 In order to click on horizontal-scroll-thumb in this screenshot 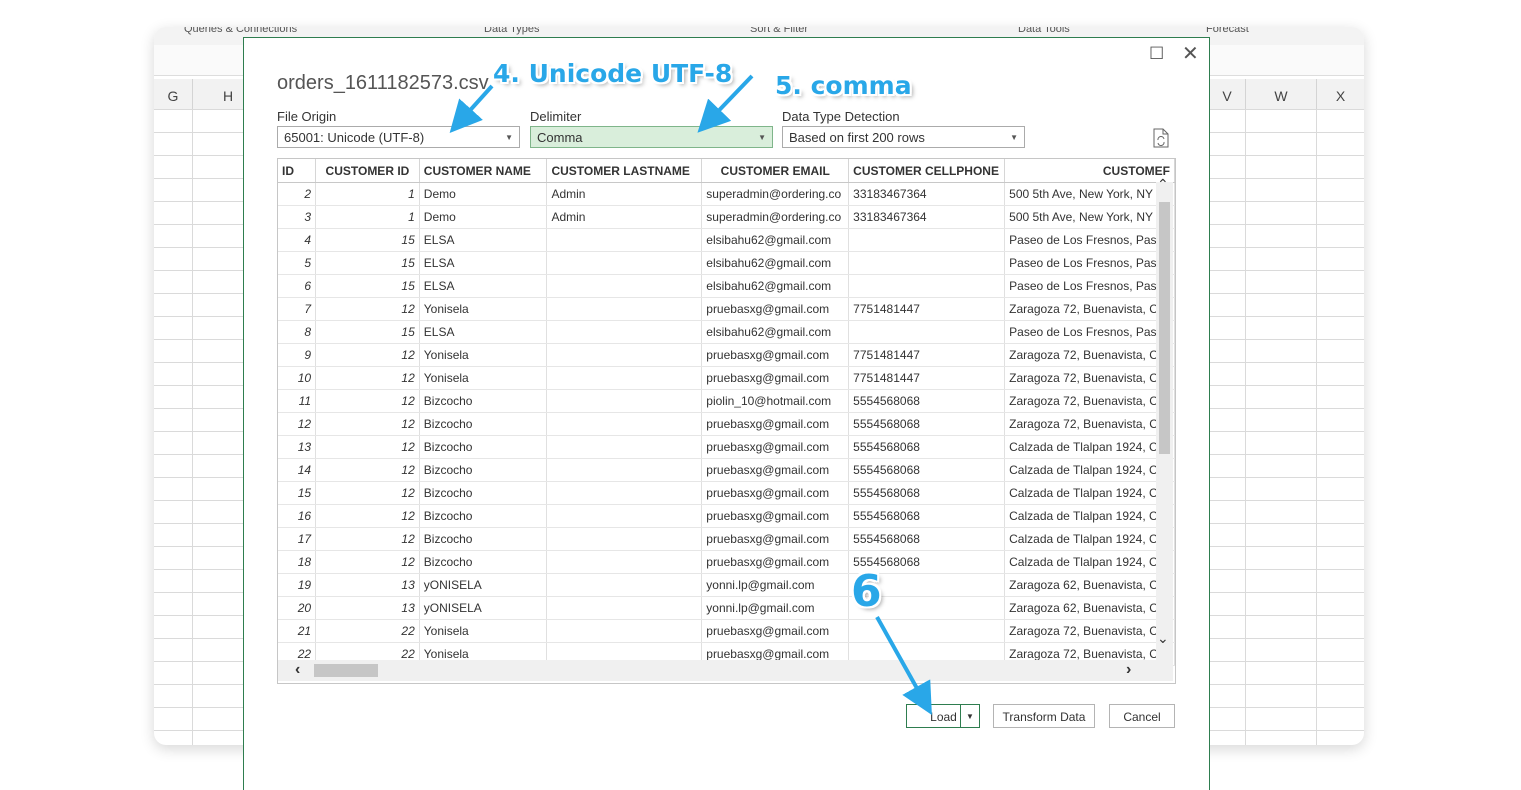, I will do `click(346, 670)`.